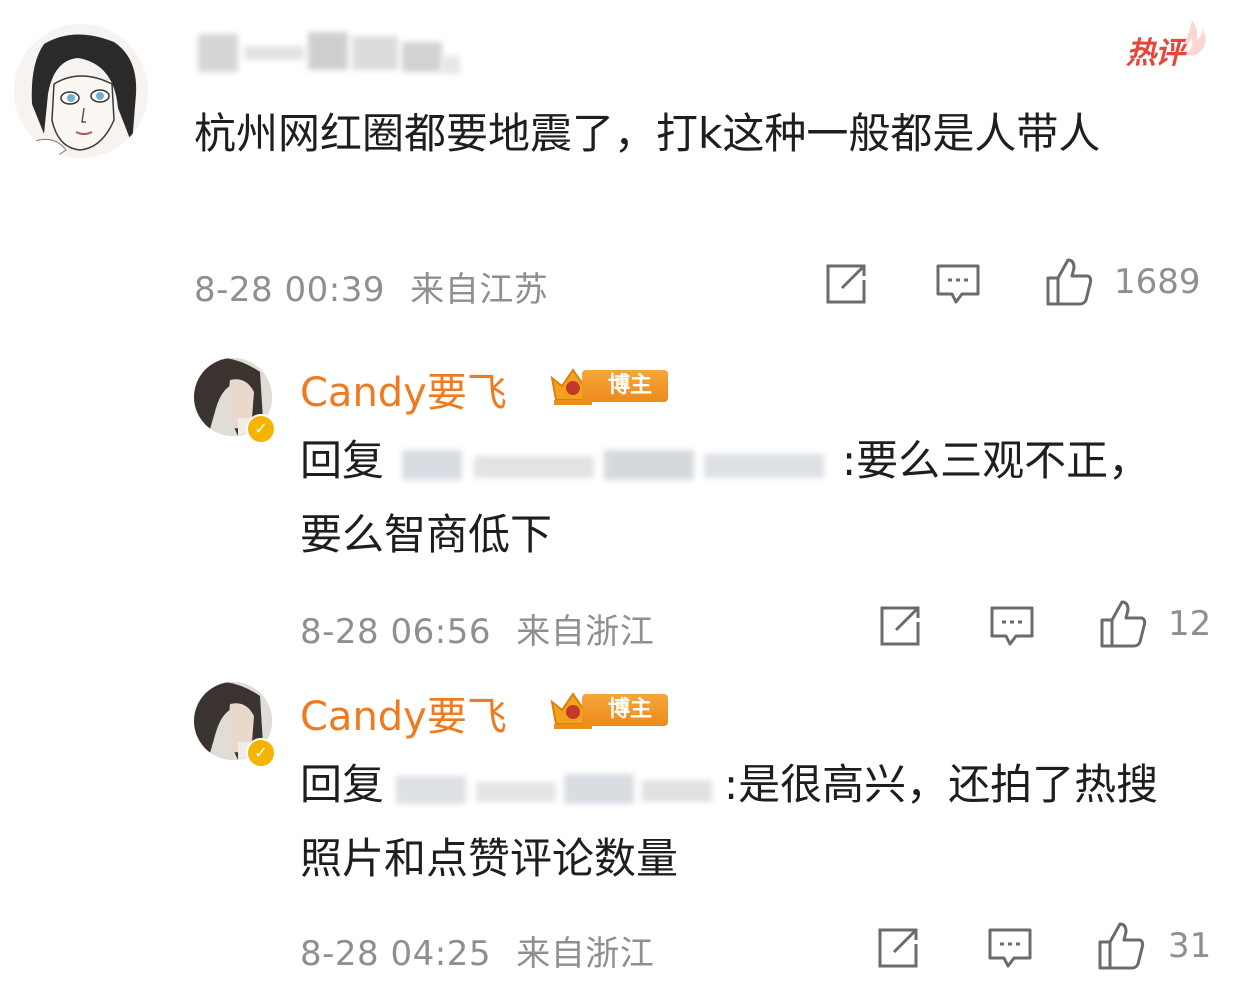  I want to click on reply-meta: 8-28 04:25 来自浙江, so click(477, 950).